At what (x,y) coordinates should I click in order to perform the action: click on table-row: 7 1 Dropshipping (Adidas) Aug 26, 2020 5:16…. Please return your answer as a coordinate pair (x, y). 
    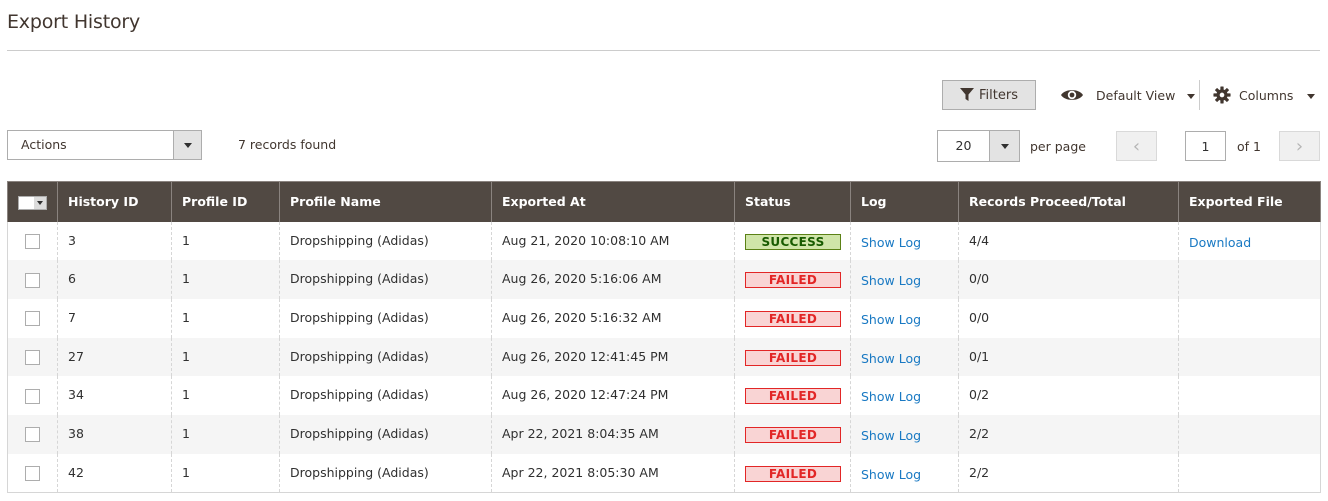
    Looking at the image, I should click on (664, 318).